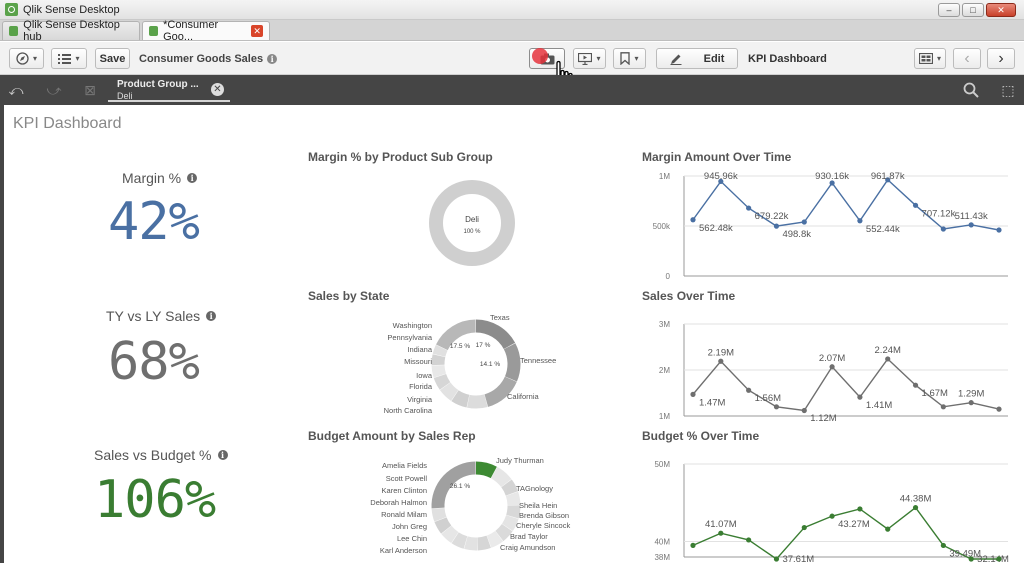  I want to click on margin-by-subgroup-chart: Deli 100 %, so click(472, 223).